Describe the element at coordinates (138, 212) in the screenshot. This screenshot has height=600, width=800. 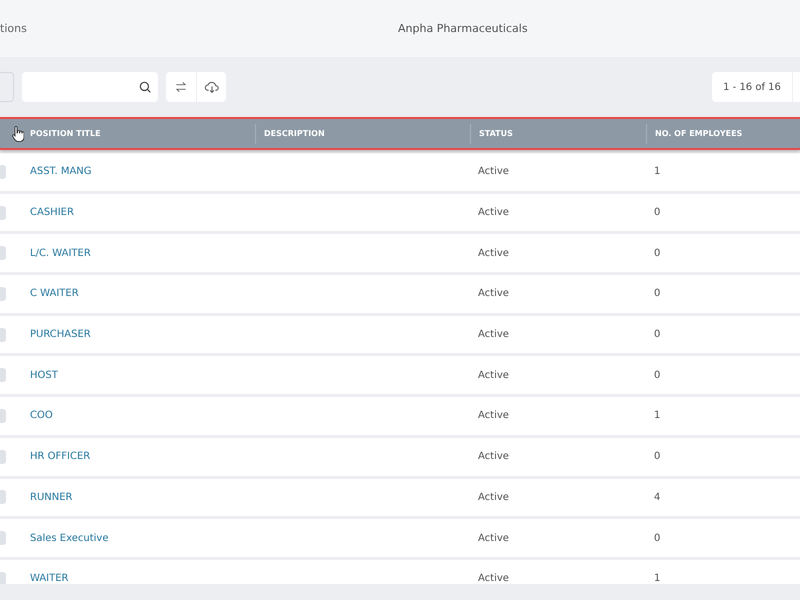
I see `position-link: CASHIER` at that location.